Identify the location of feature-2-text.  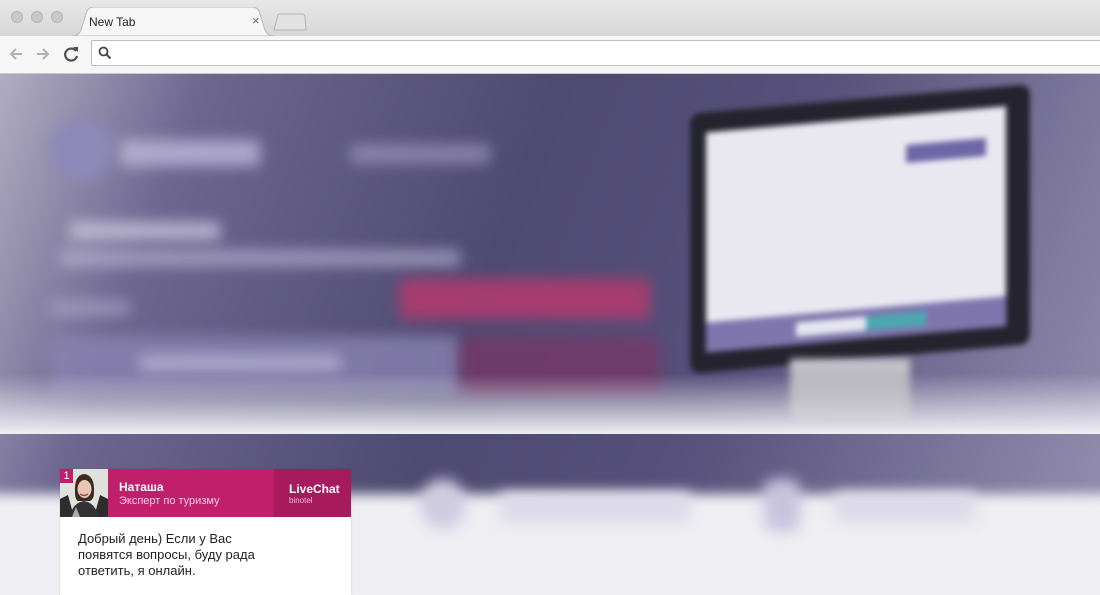
(905, 507).